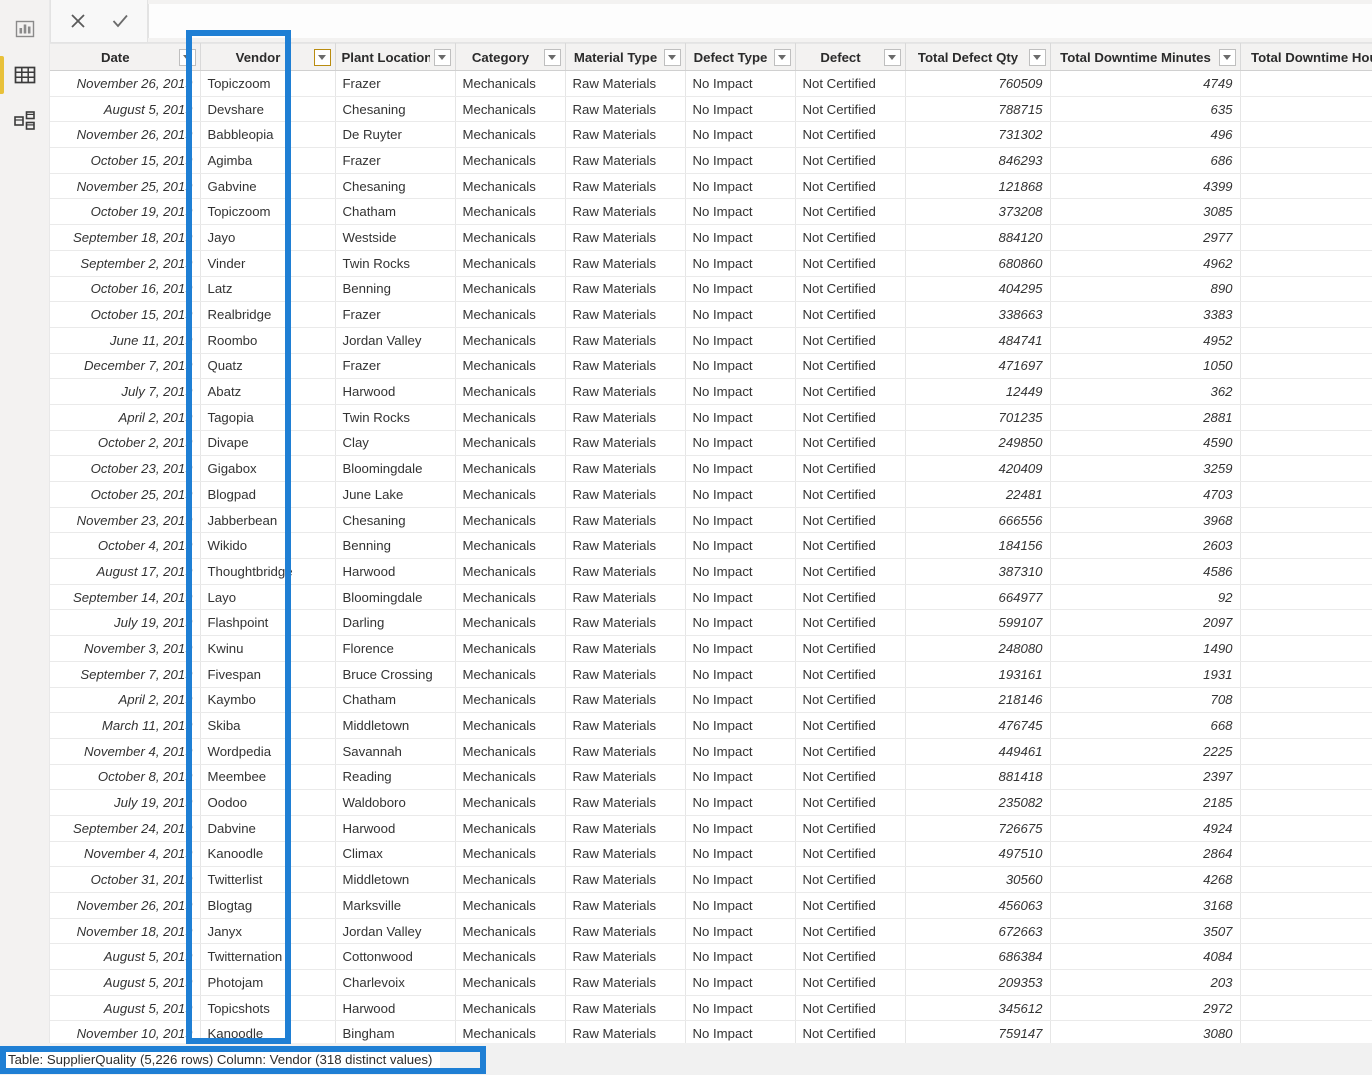  I want to click on cell-min: 496, so click(1145, 135).